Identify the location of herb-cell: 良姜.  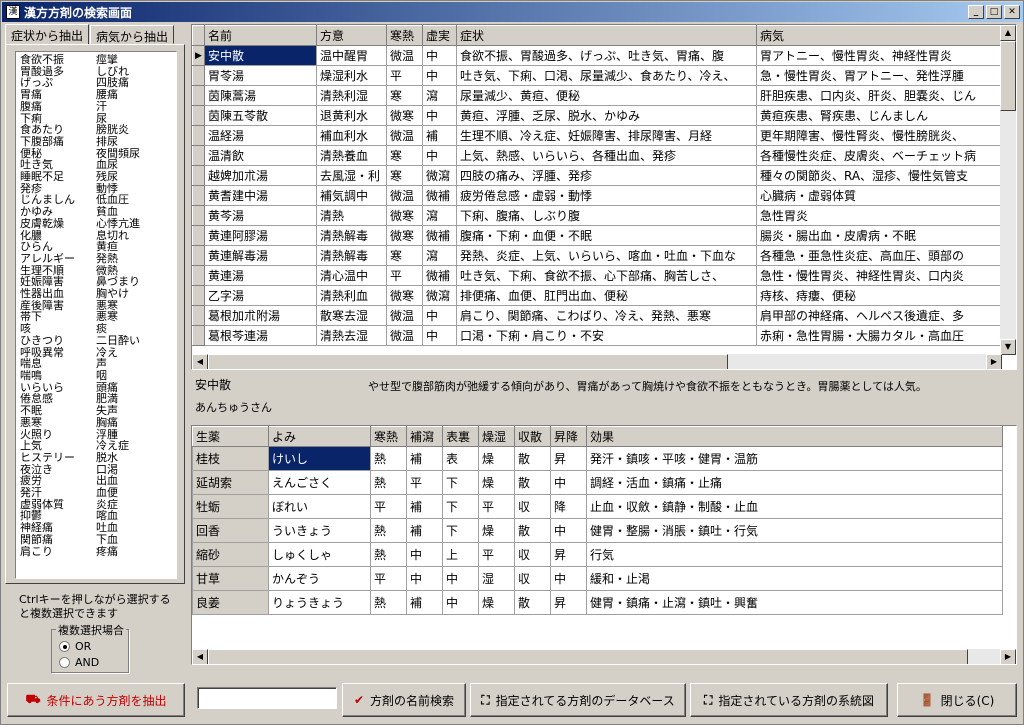
(230, 602).